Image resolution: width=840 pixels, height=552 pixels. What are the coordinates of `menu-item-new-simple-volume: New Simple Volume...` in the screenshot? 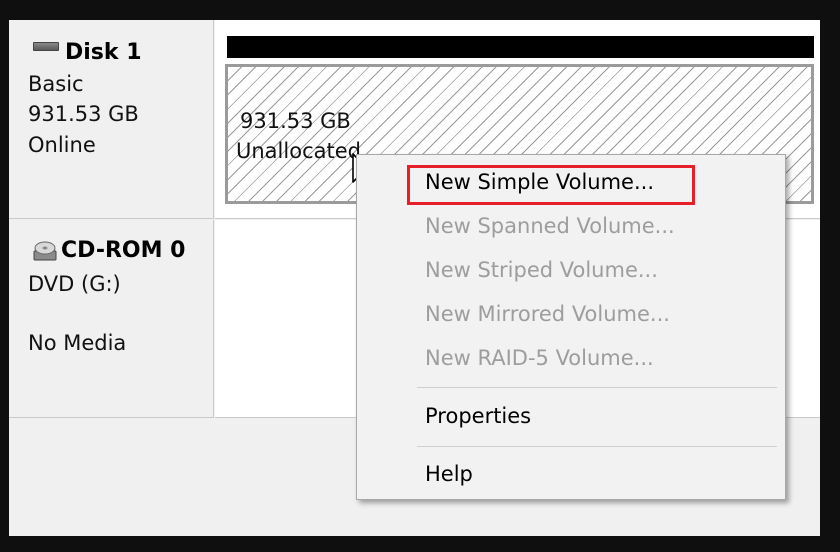 It's located at (539, 182).